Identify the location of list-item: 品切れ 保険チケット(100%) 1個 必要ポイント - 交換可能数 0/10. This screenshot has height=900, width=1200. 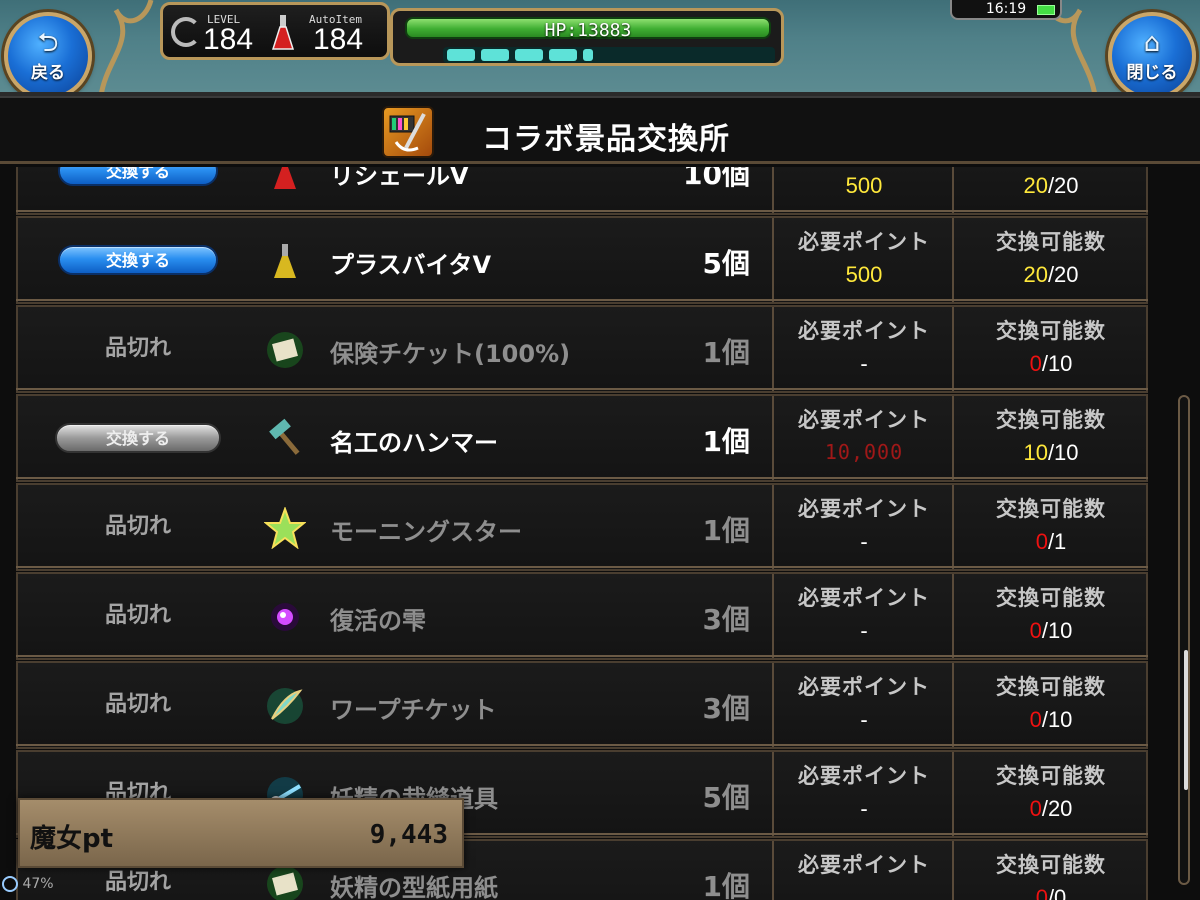
(582, 346).